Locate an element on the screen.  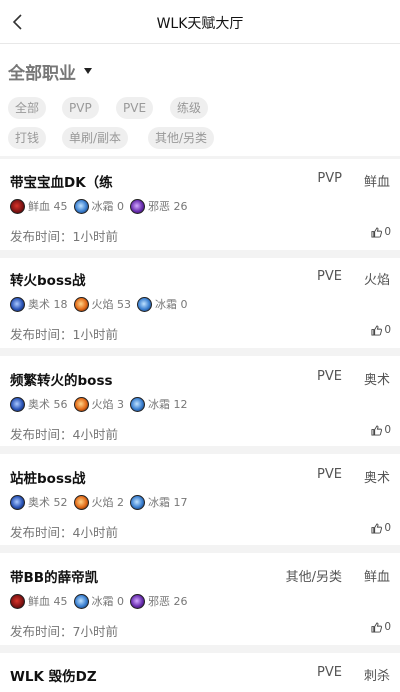
chip-leveling: 练级 is located at coordinates (189, 108).